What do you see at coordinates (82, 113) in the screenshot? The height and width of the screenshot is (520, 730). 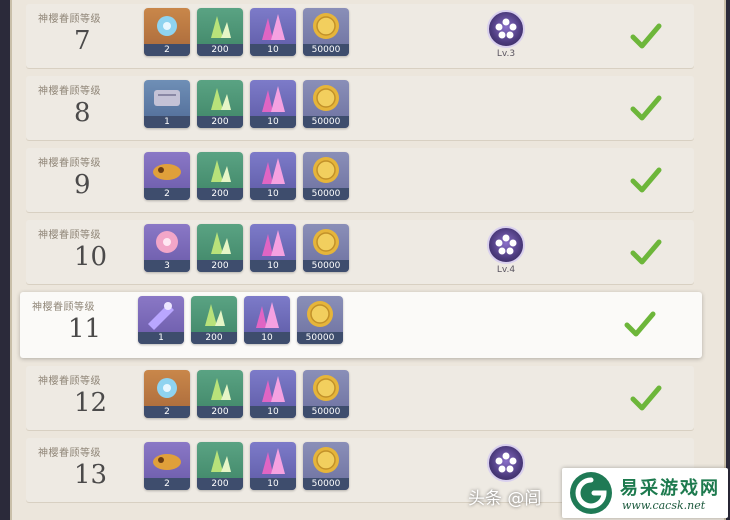 I see `level-number: 8` at bounding box center [82, 113].